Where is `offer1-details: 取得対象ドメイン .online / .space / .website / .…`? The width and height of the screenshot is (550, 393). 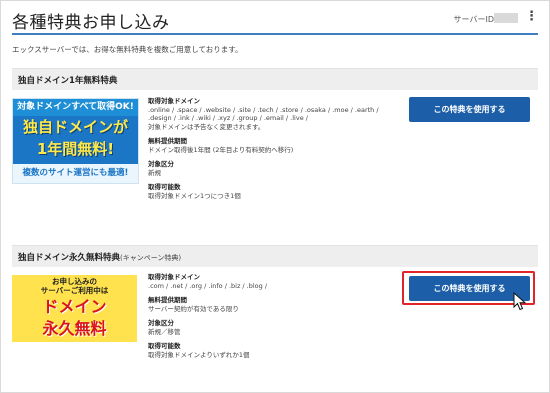
offer1-details: 取得対象ドメイン .online / .space / .website / .… is located at coordinates (273, 148).